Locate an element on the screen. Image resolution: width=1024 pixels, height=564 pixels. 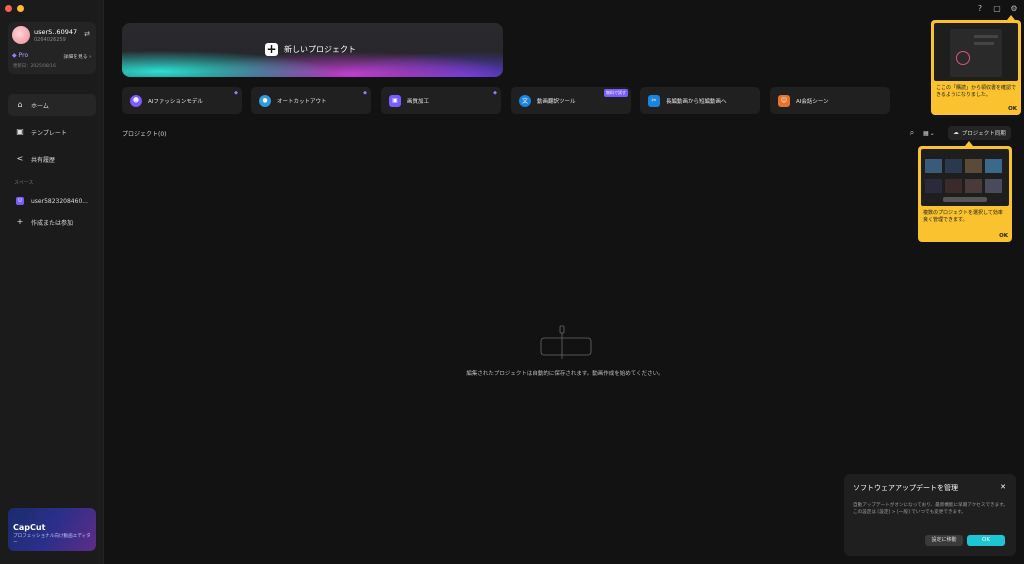
window-controls is located at coordinates (14, 8).